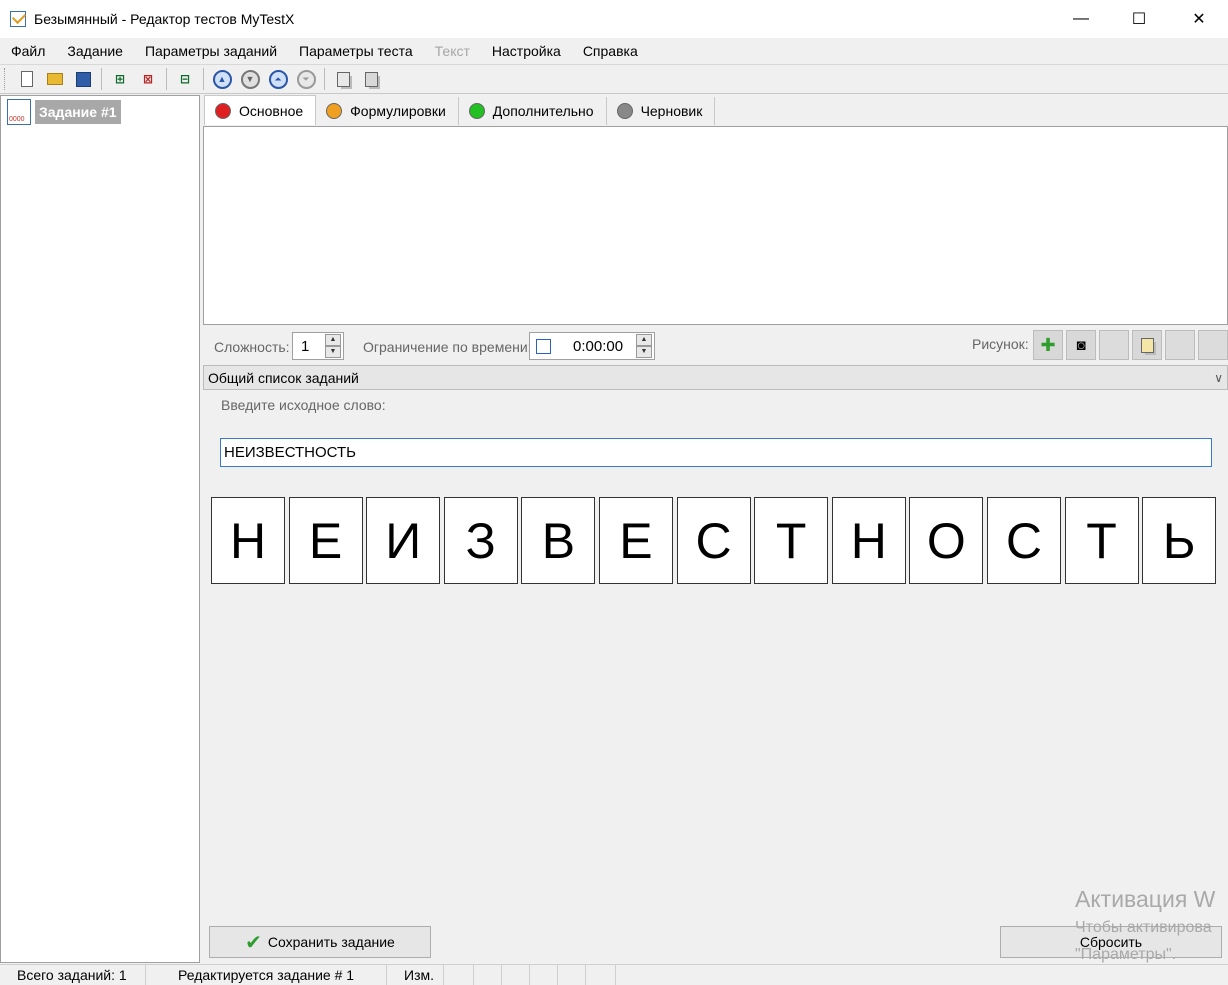 The height and width of the screenshot is (985, 1228). What do you see at coordinates (303, 405) in the screenshot?
I see `word-prompt-label: Введите исходное слово:` at bounding box center [303, 405].